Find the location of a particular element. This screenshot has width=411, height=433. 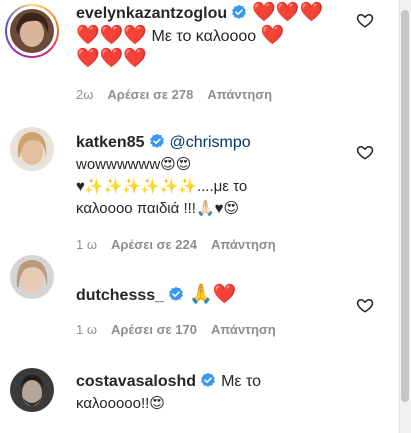

username: dutchesss_ is located at coordinates (120, 295).